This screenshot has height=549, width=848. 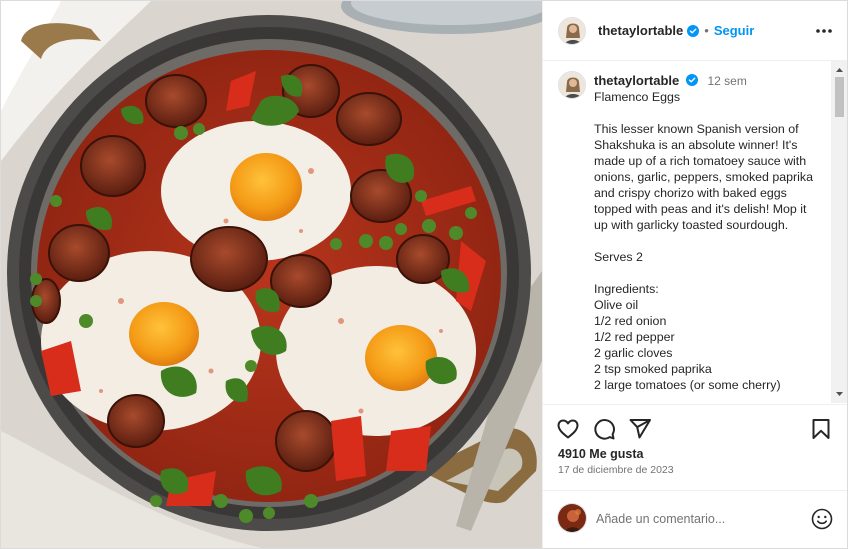 What do you see at coordinates (839, 97) in the screenshot?
I see `scrollbar-thumb` at bounding box center [839, 97].